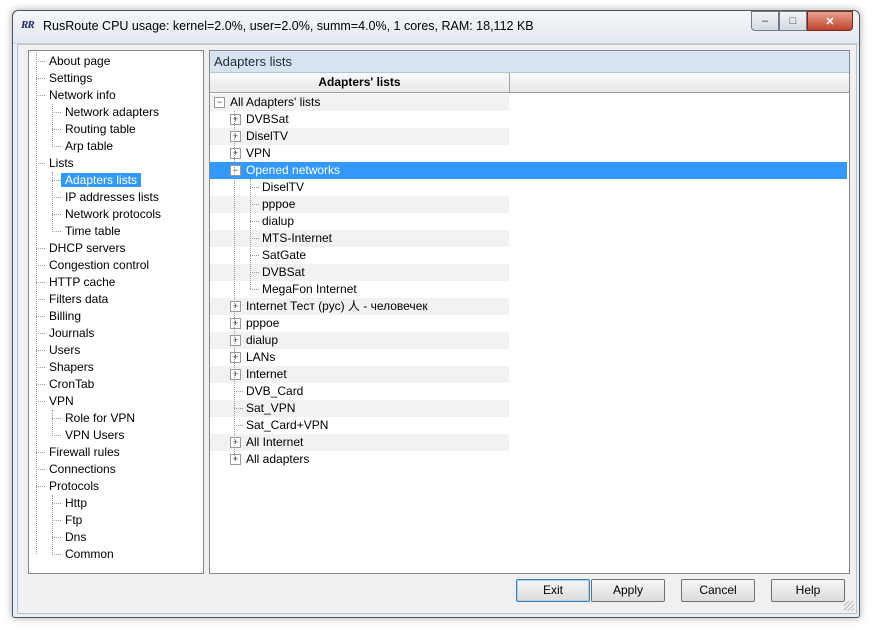 The width and height of the screenshot is (879, 637). I want to click on nav-item-label: Network info, so click(82, 95).